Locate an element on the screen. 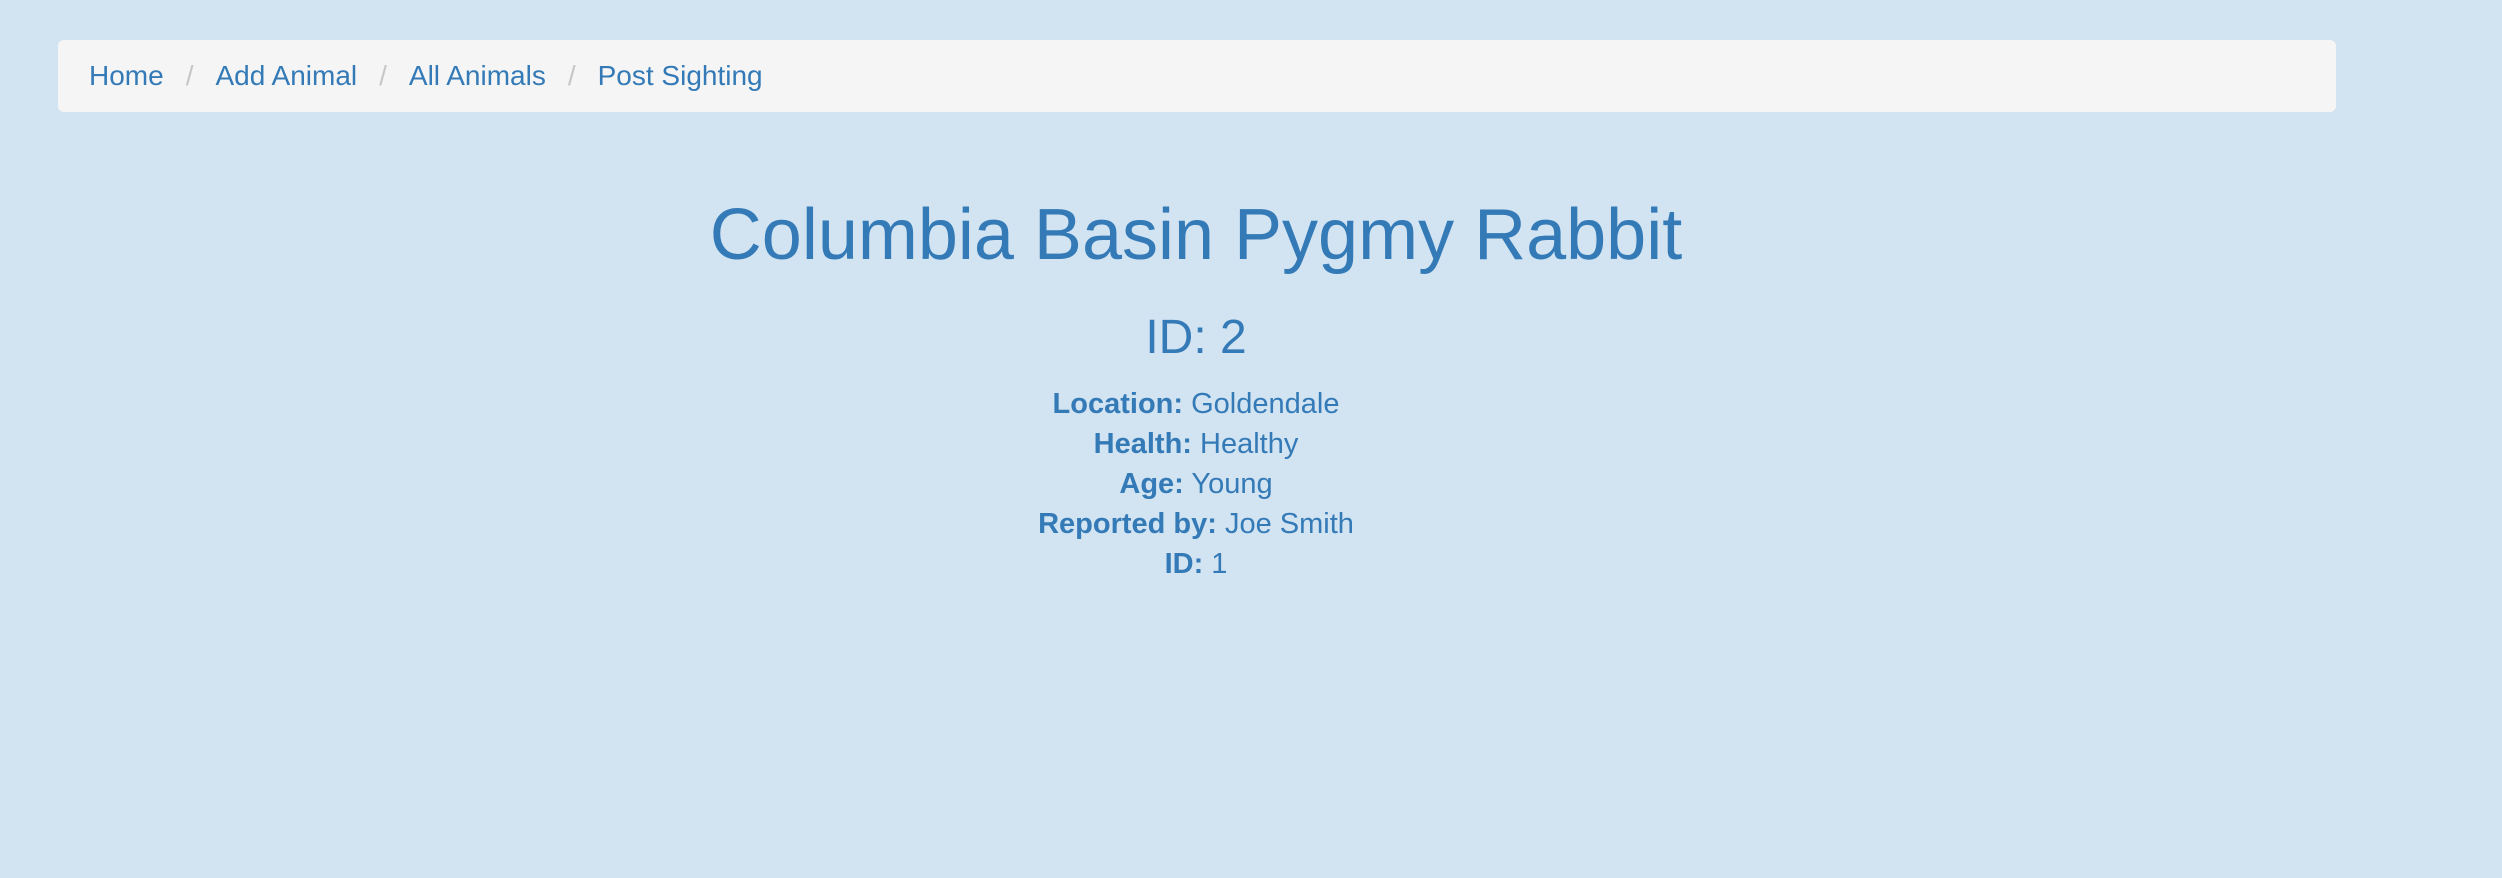  page-title: Columbia Basin Pygmy Rabbit is located at coordinates (1196, 235).